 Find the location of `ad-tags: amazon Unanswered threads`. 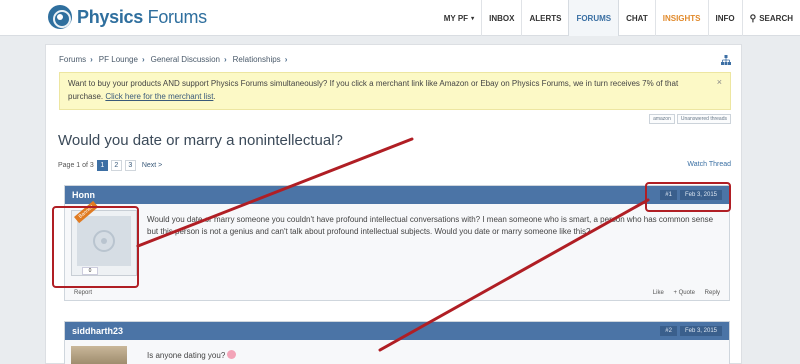

ad-tags: amazon Unanswered threads is located at coordinates (690, 119).